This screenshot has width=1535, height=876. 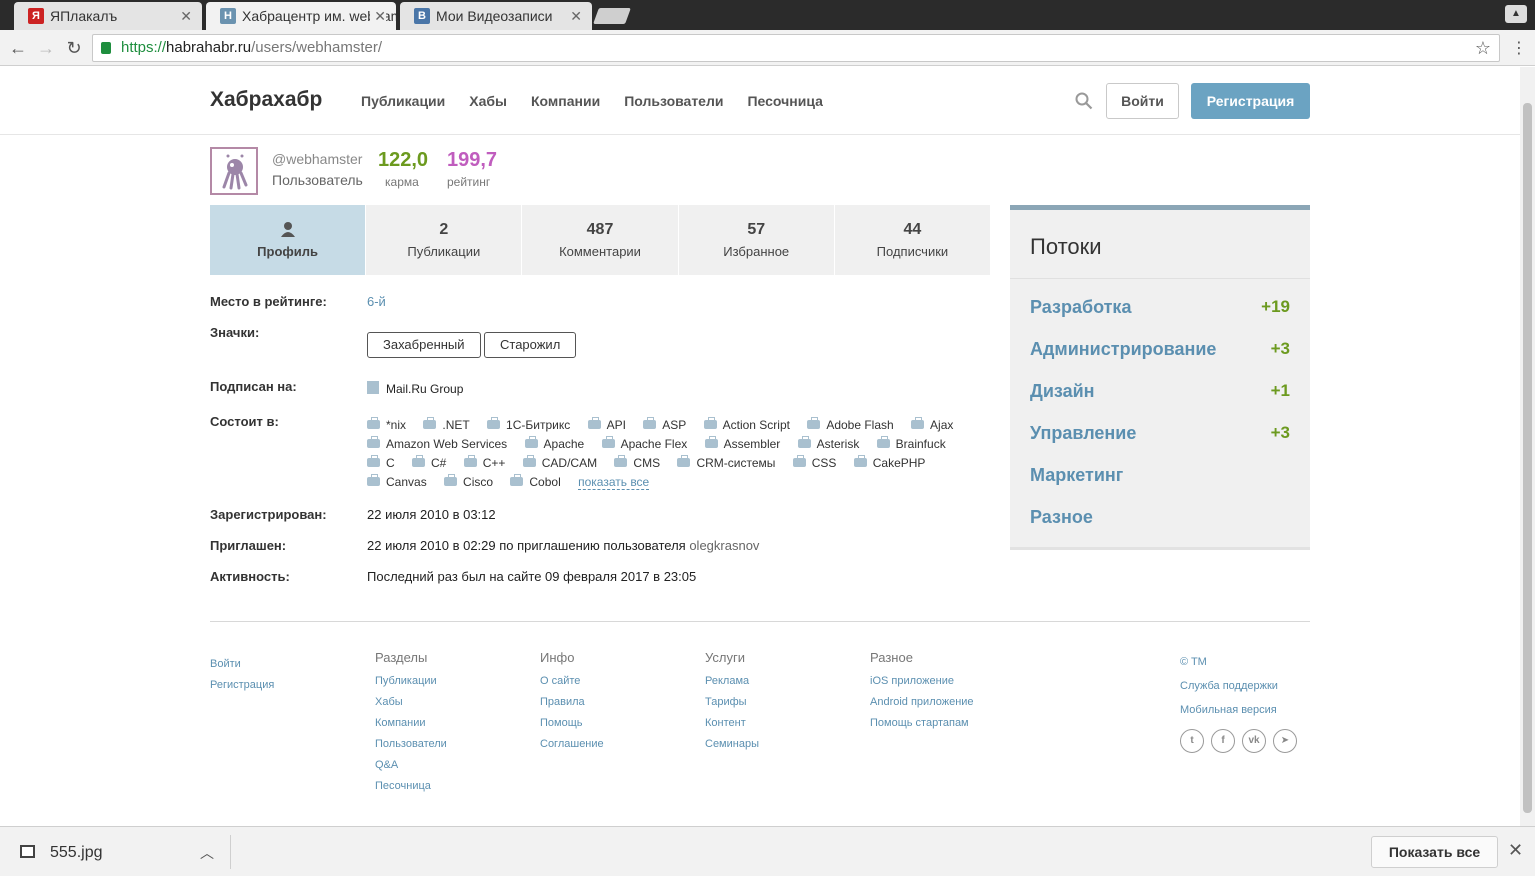 I want to click on hub-item: CRM-системы, so click(x=726, y=463).